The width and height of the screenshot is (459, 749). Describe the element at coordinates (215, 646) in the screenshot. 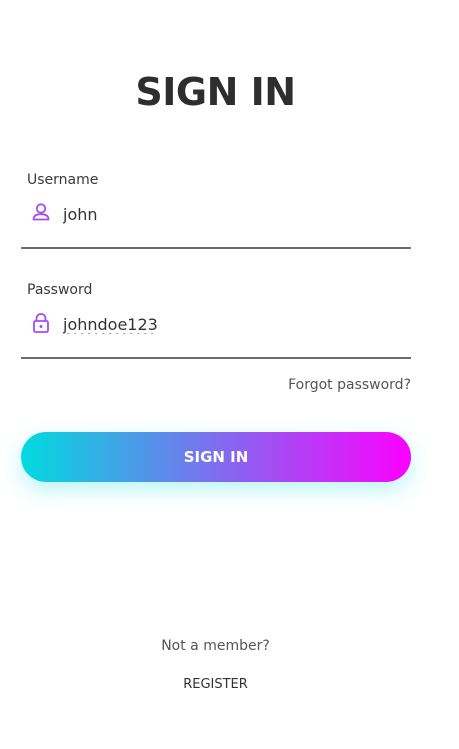

I see `not-member-text: Not a member?` at that location.